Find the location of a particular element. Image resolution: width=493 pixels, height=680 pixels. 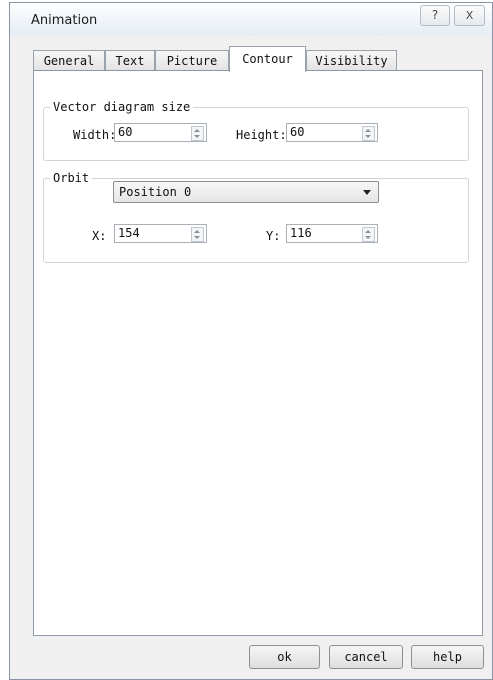

height-spinbox: 60 is located at coordinates (332, 132).